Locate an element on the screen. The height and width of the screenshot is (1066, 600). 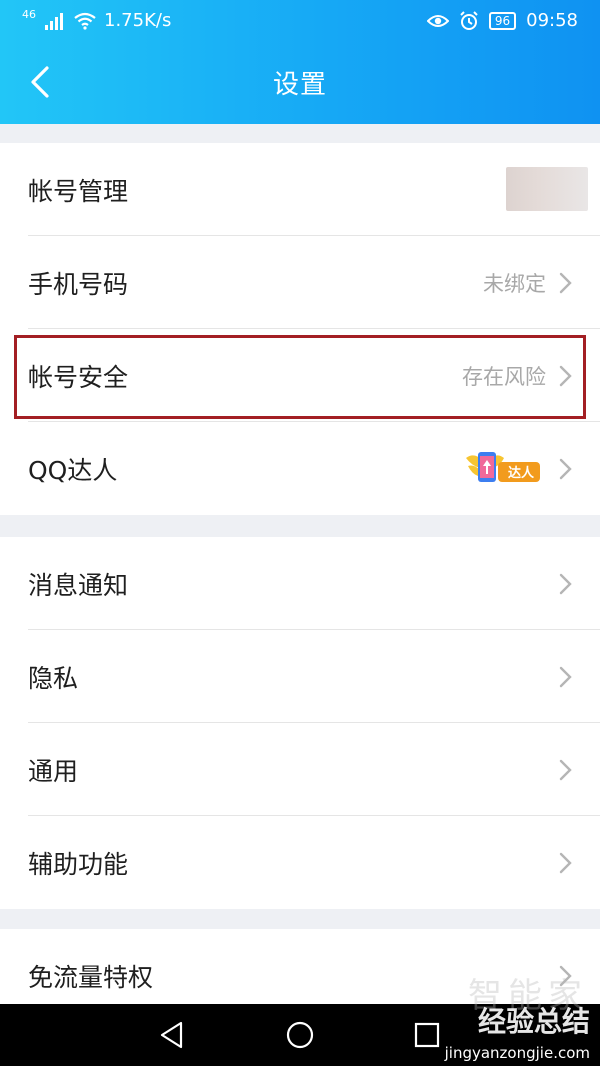
app-header: 46 1.75K/s 96 09:58 设置 is located at coordinates (300, 62).